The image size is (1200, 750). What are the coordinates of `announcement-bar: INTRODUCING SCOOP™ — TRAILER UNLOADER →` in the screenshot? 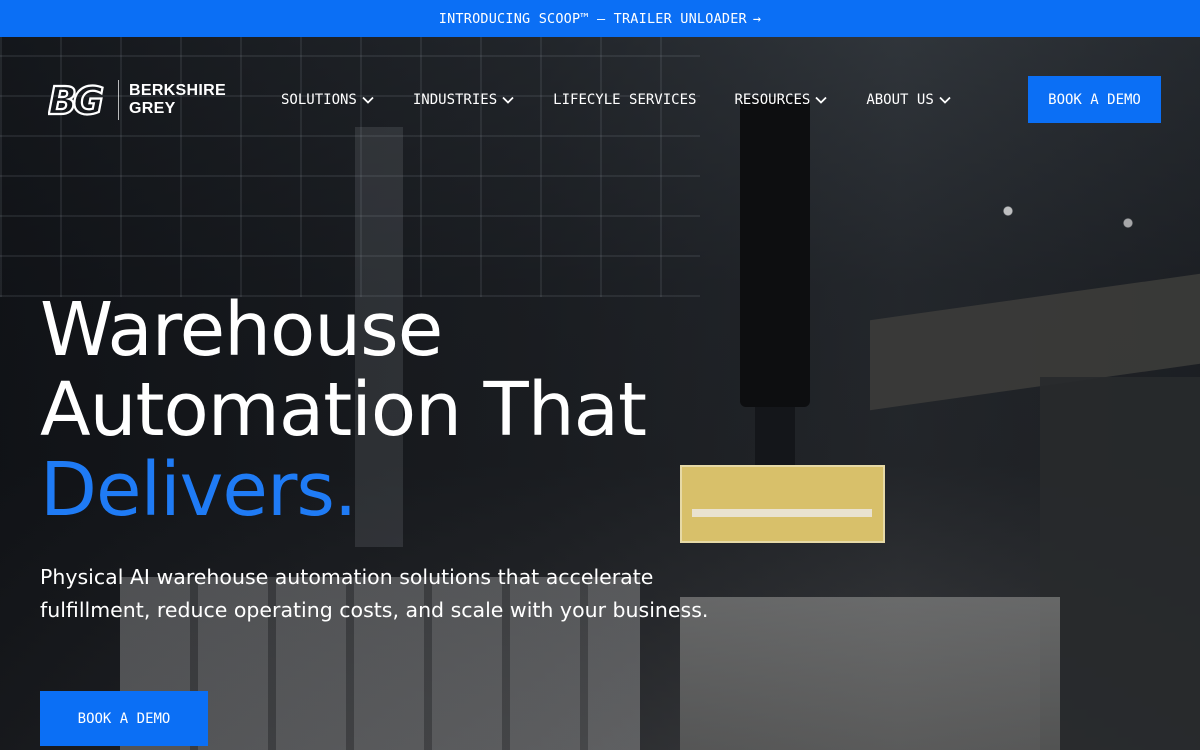 It's located at (600, 18).